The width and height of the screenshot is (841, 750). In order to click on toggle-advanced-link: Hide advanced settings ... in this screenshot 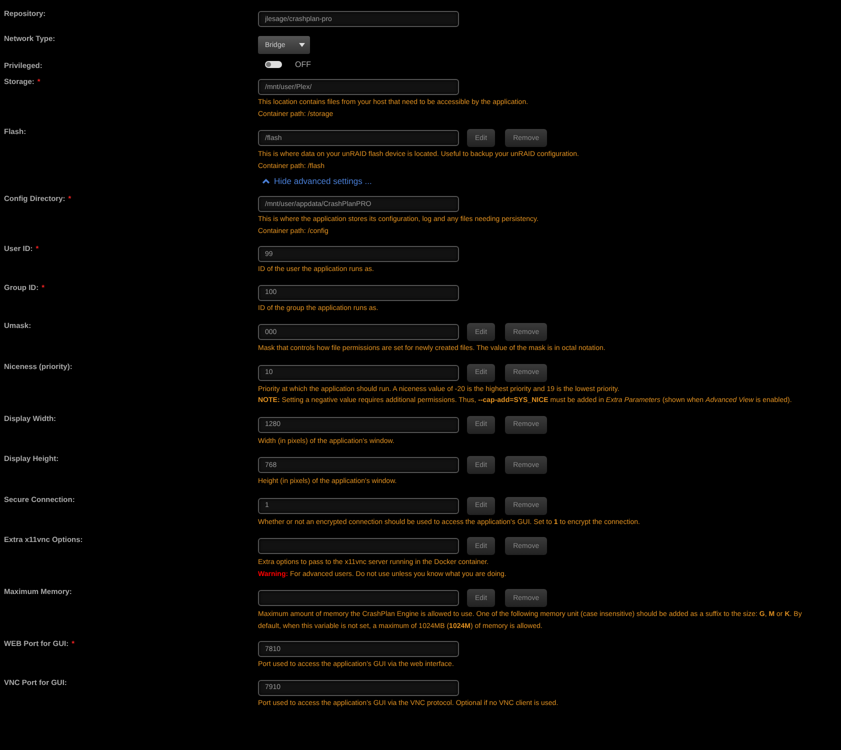, I will do `click(317, 181)`.